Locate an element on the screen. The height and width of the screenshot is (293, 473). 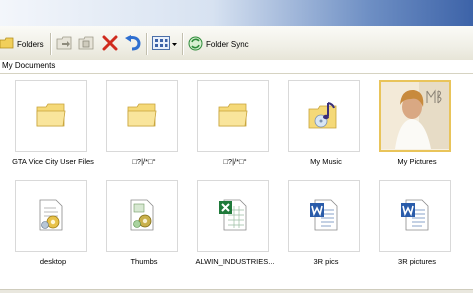
status-bar-edge is located at coordinates (236, 291).